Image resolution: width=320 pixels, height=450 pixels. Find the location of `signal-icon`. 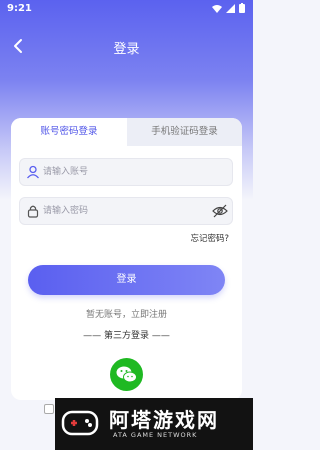

signal-icon is located at coordinates (230, 8).